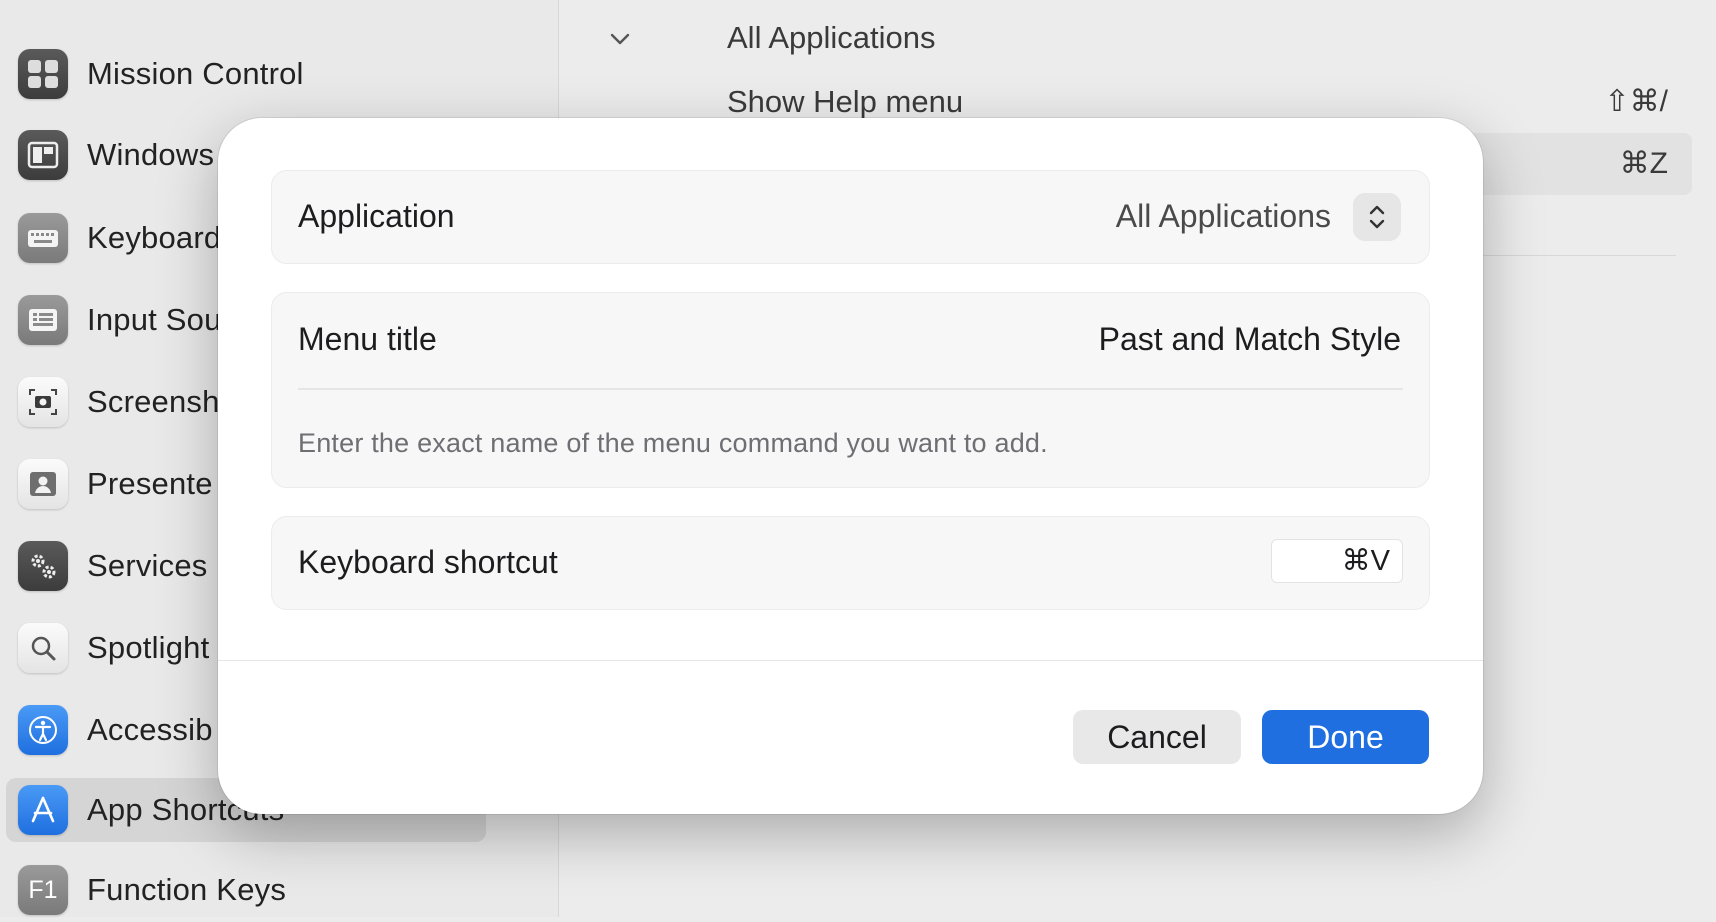 This screenshot has height=922, width=1716. I want to click on sidebar-item-label: Accessib, so click(150, 729).